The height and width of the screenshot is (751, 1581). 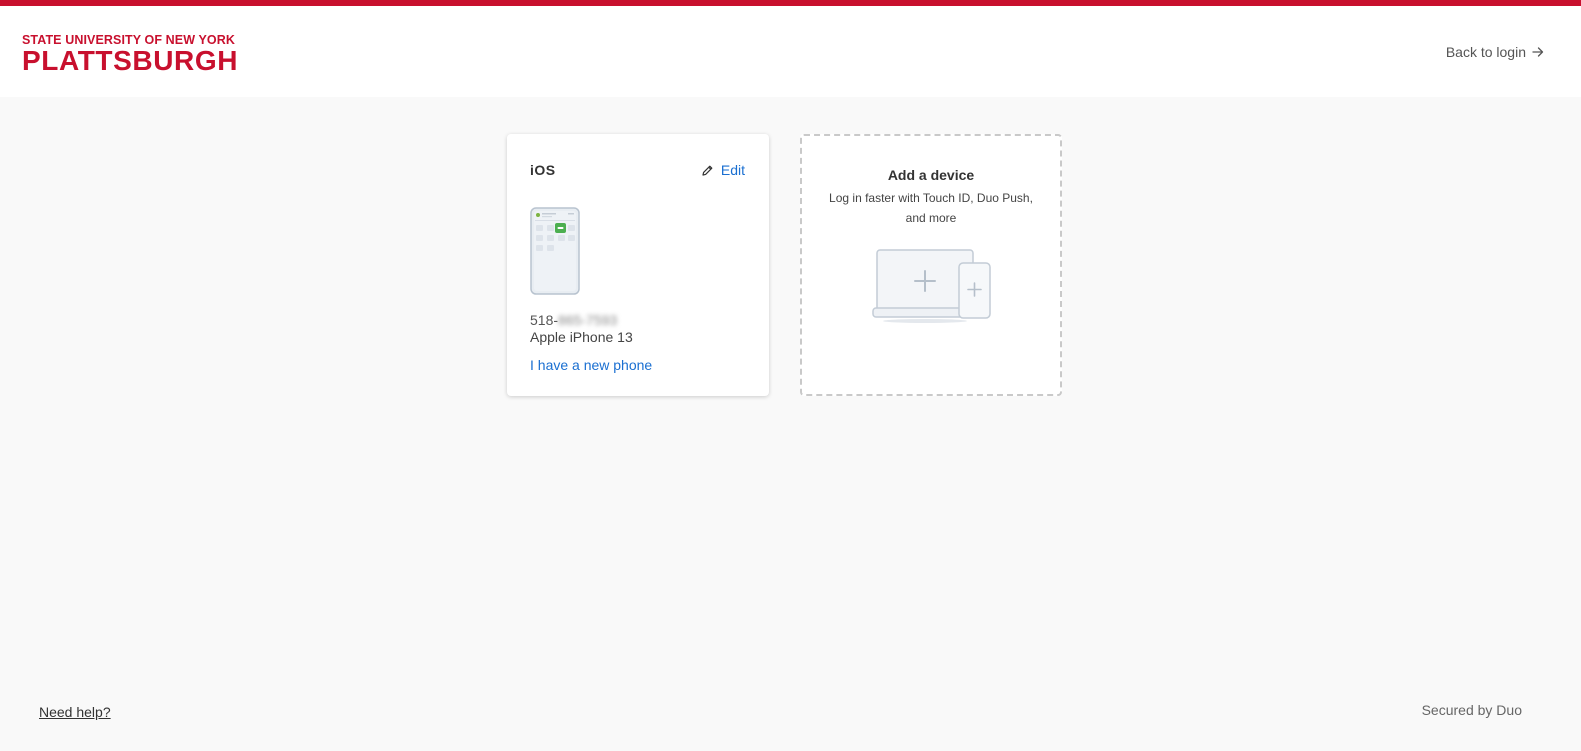 I want to click on phone-hidden-digits: 865-7593, so click(x=588, y=320).